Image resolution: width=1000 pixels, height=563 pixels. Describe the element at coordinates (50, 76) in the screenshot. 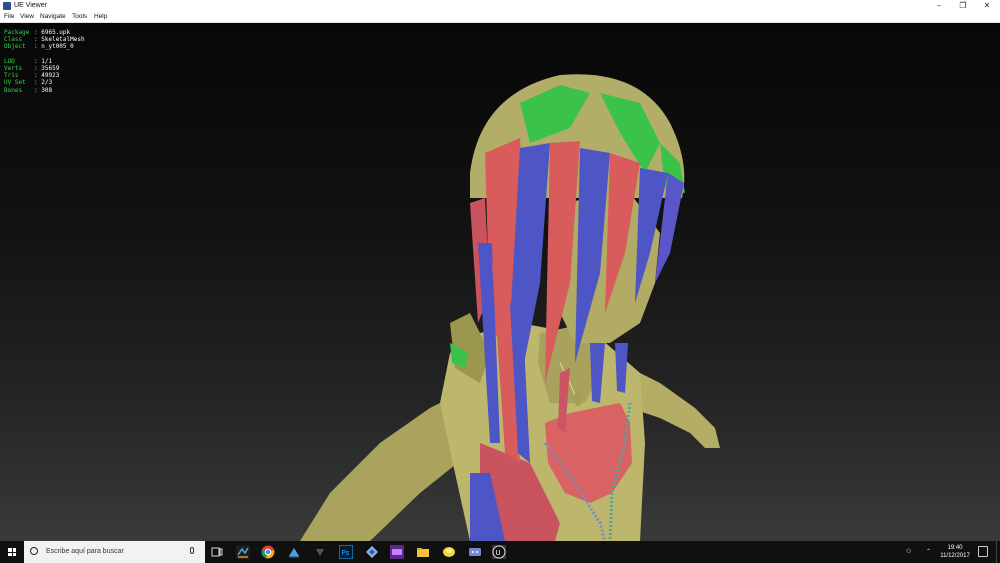

I see `info-value: 49923` at that location.